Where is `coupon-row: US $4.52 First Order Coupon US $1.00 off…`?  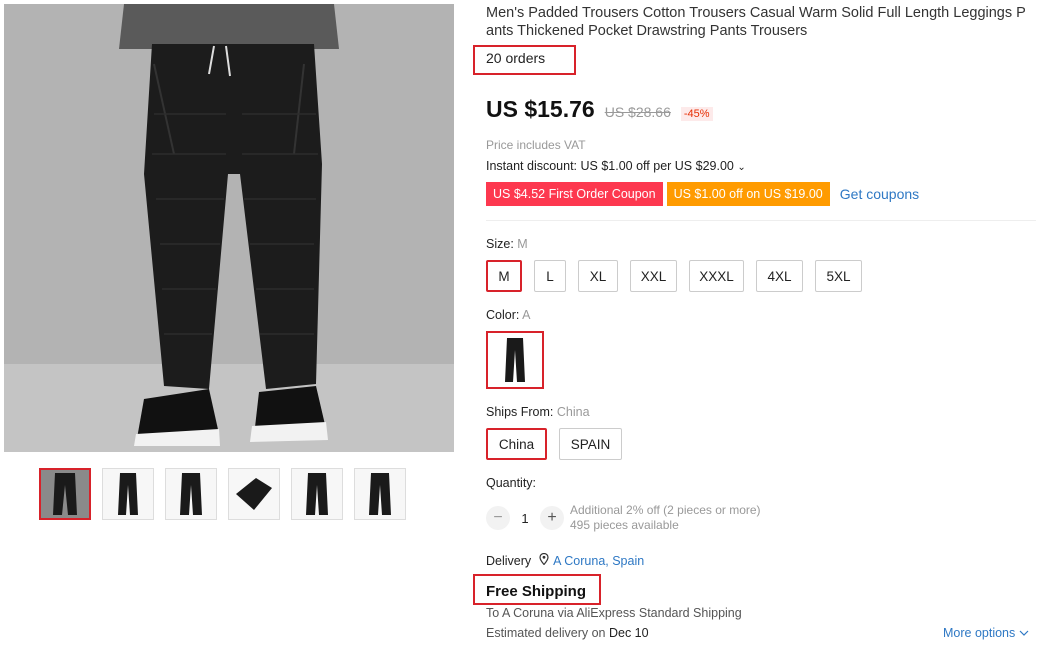
coupon-row: US $4.52 First Order Coupon US $1.00 off… is located at coordinates (702, 194).